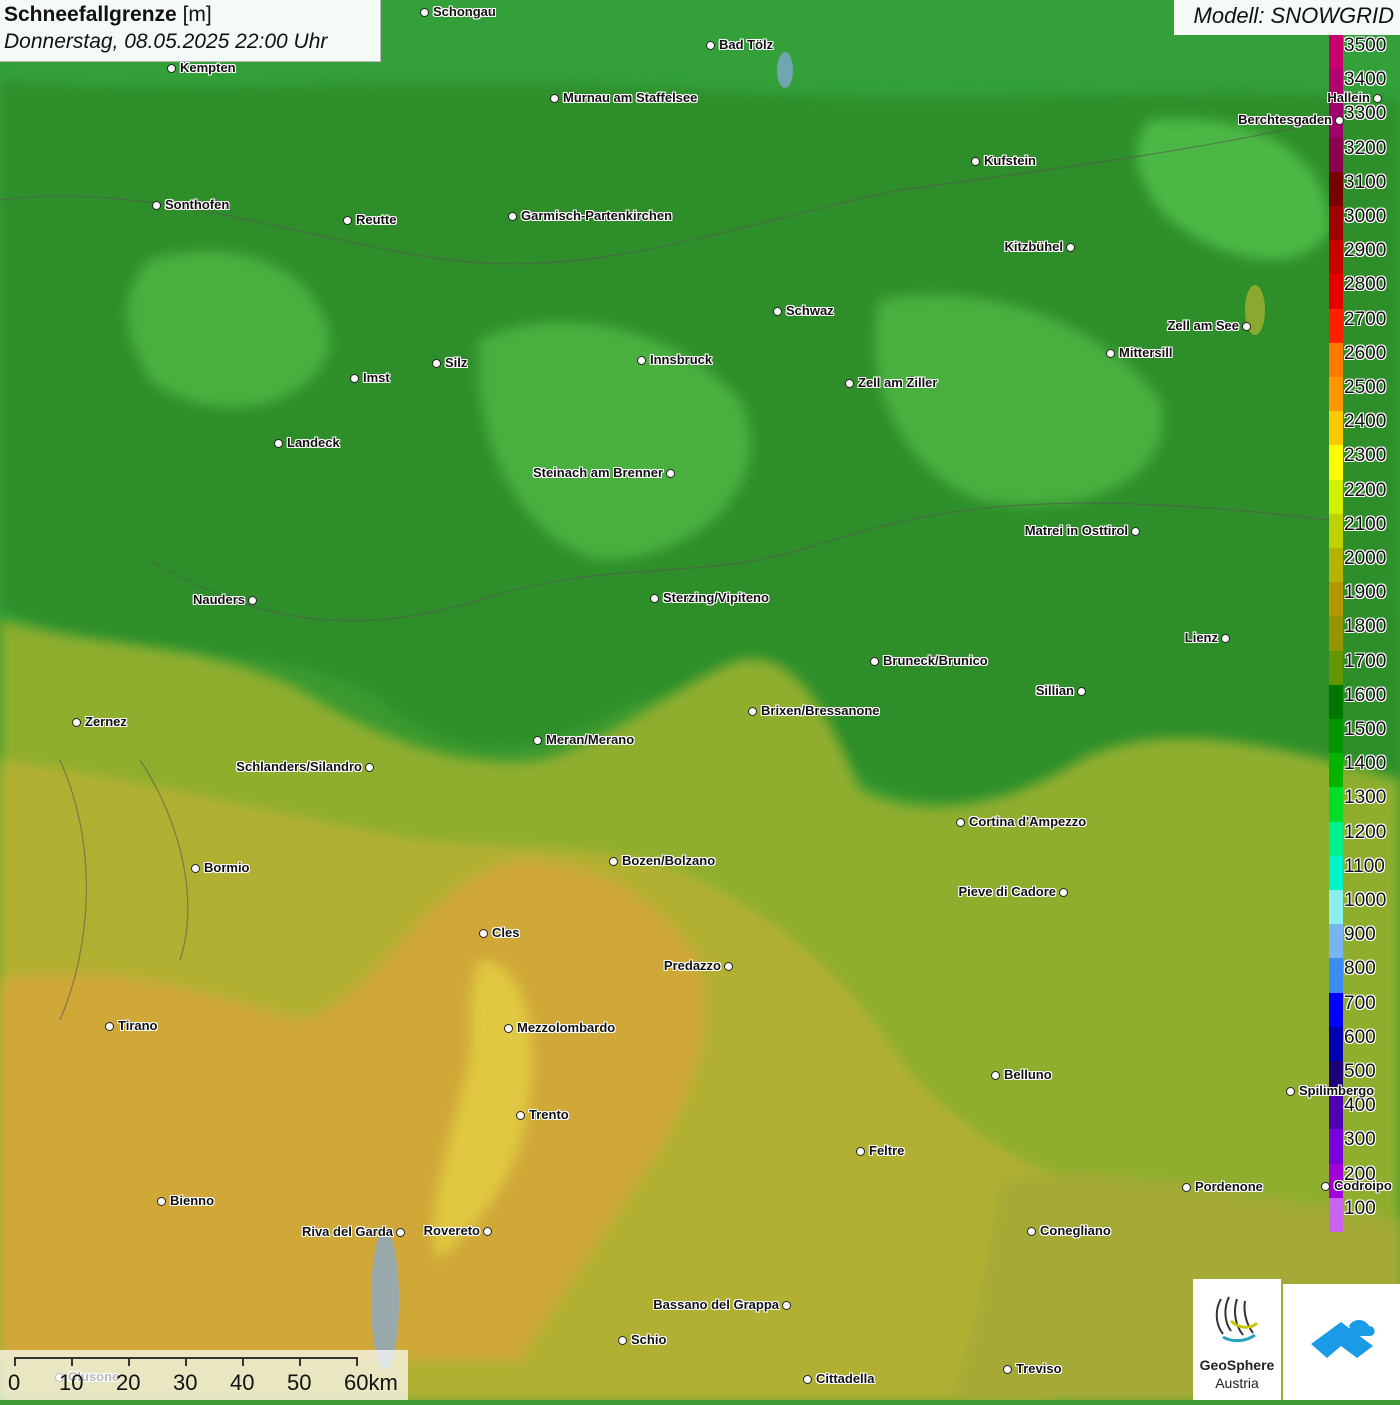 Image resolution: width=1400 pixels, height=1405 pixels. I want to click on city-label: Schwaz, so click(810, 310).